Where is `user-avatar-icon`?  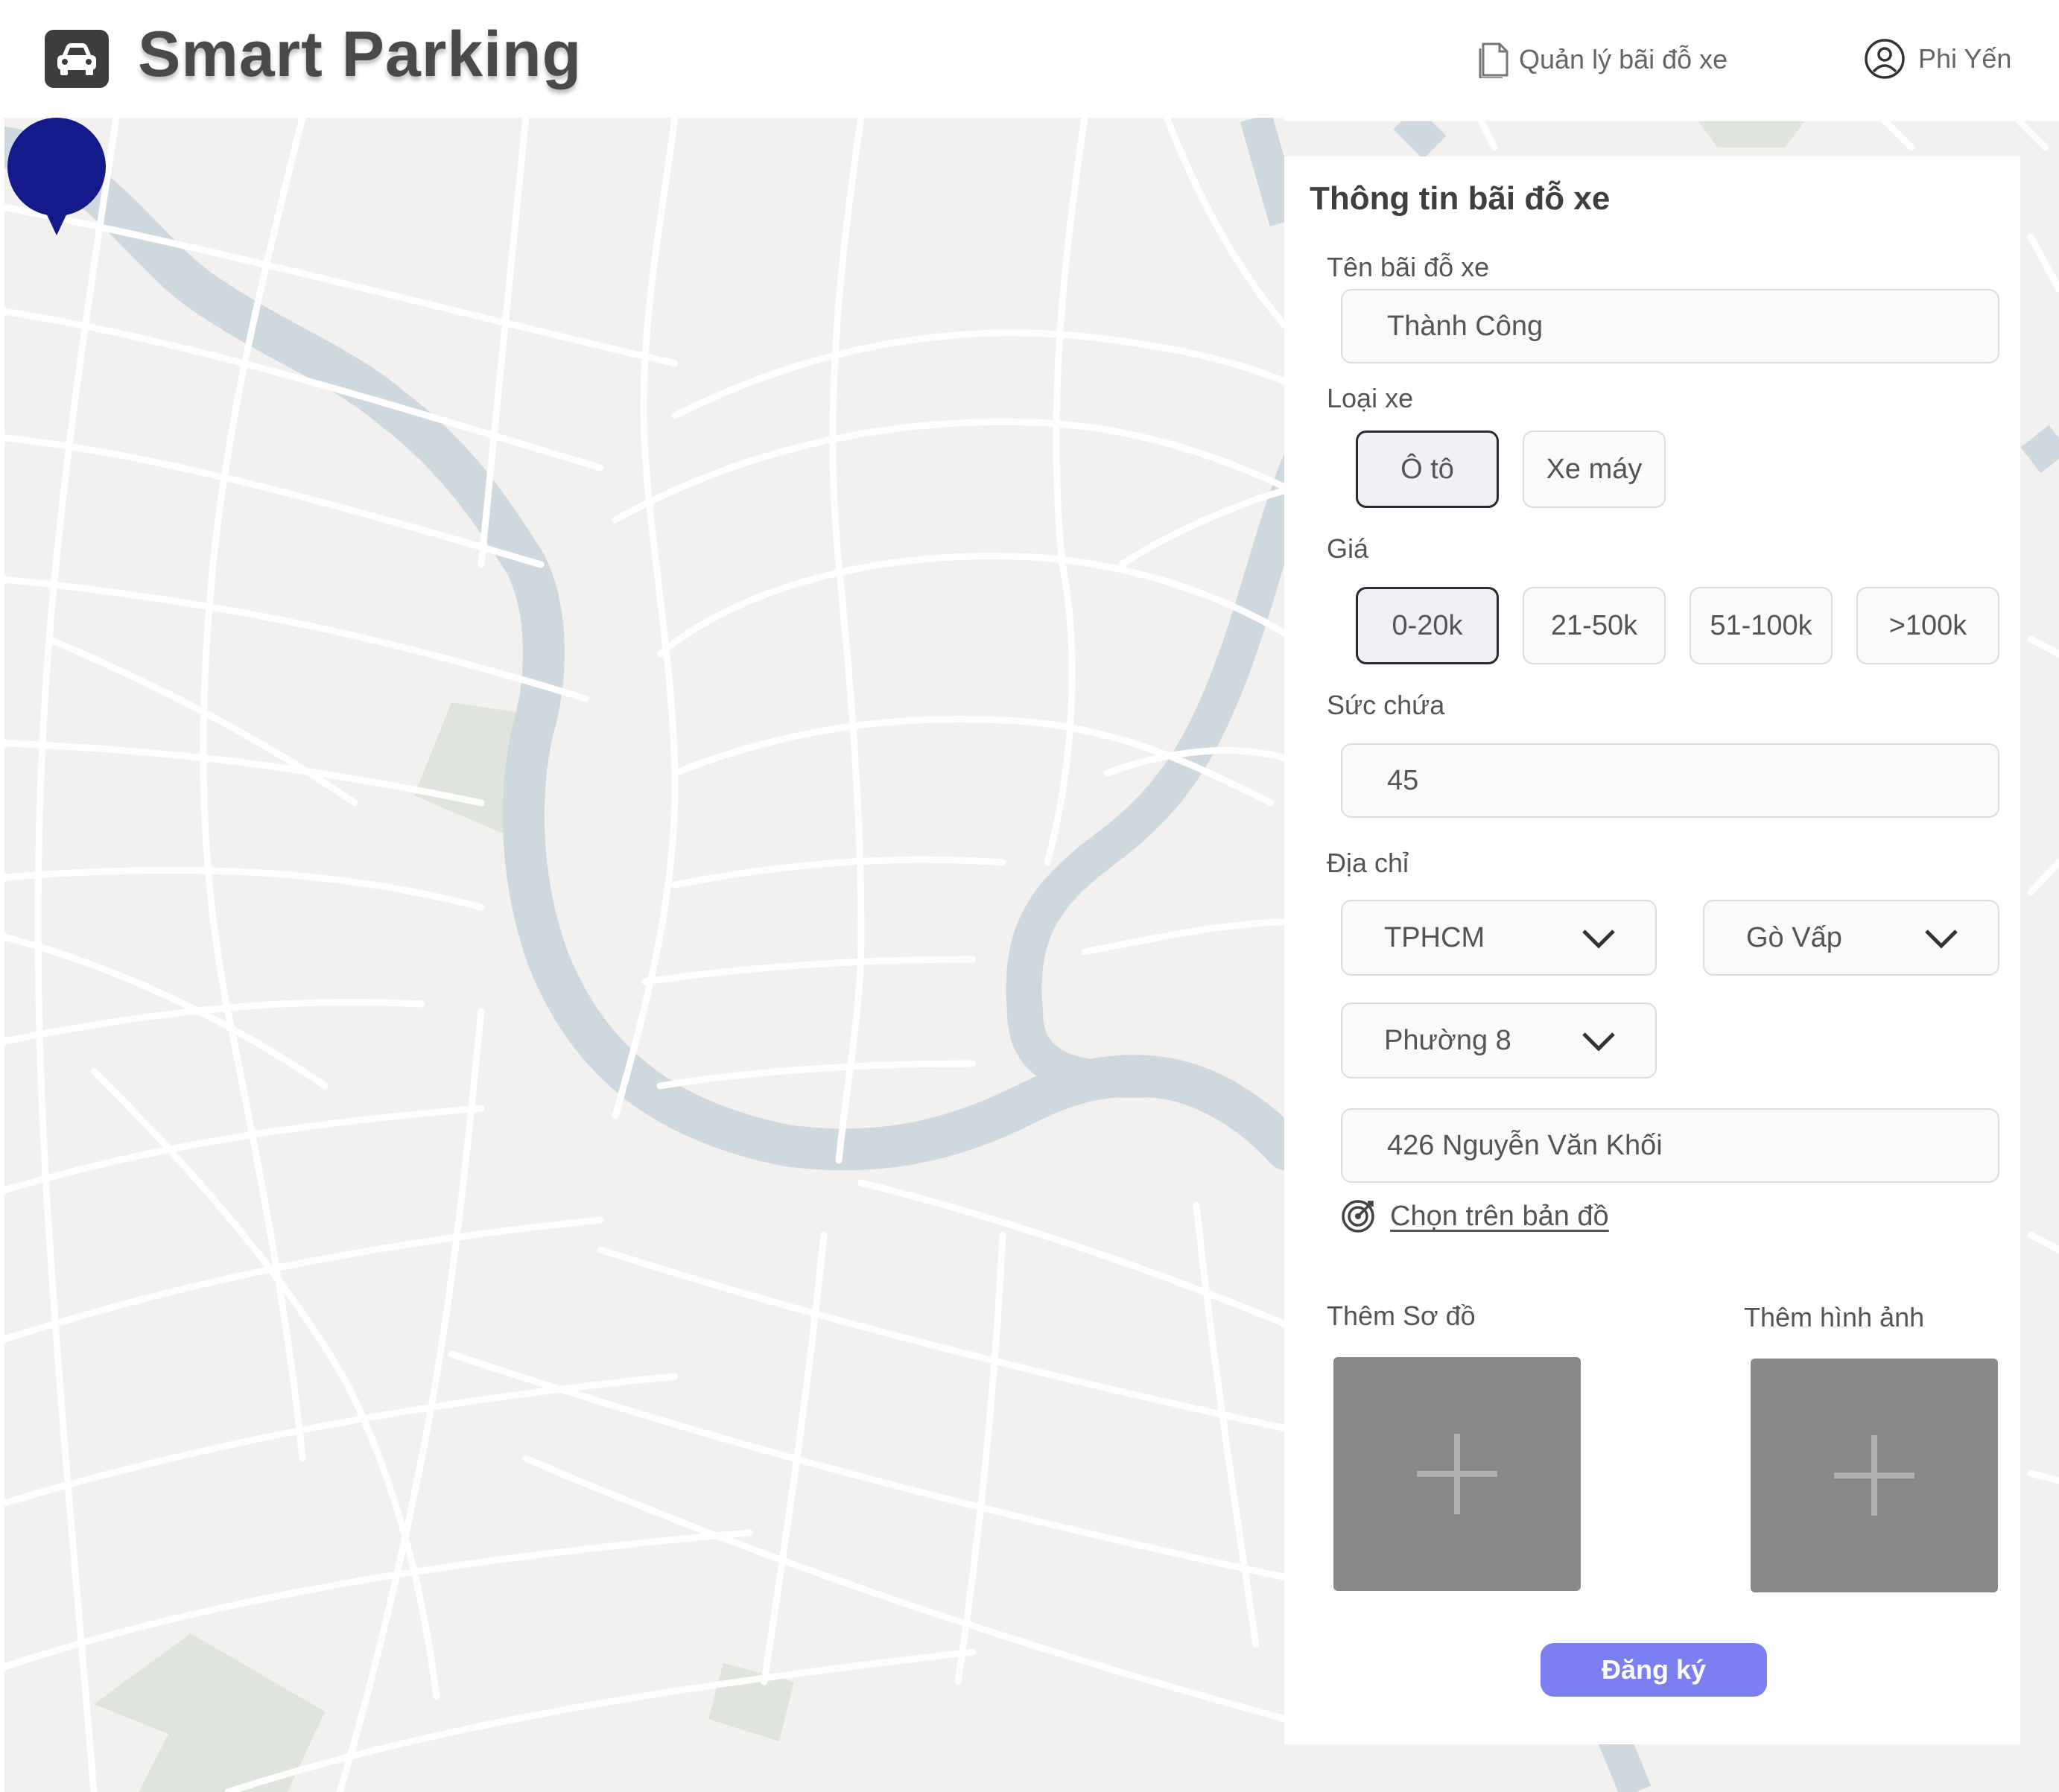
user-avatar-icon is located at coordinates (1885, 59).